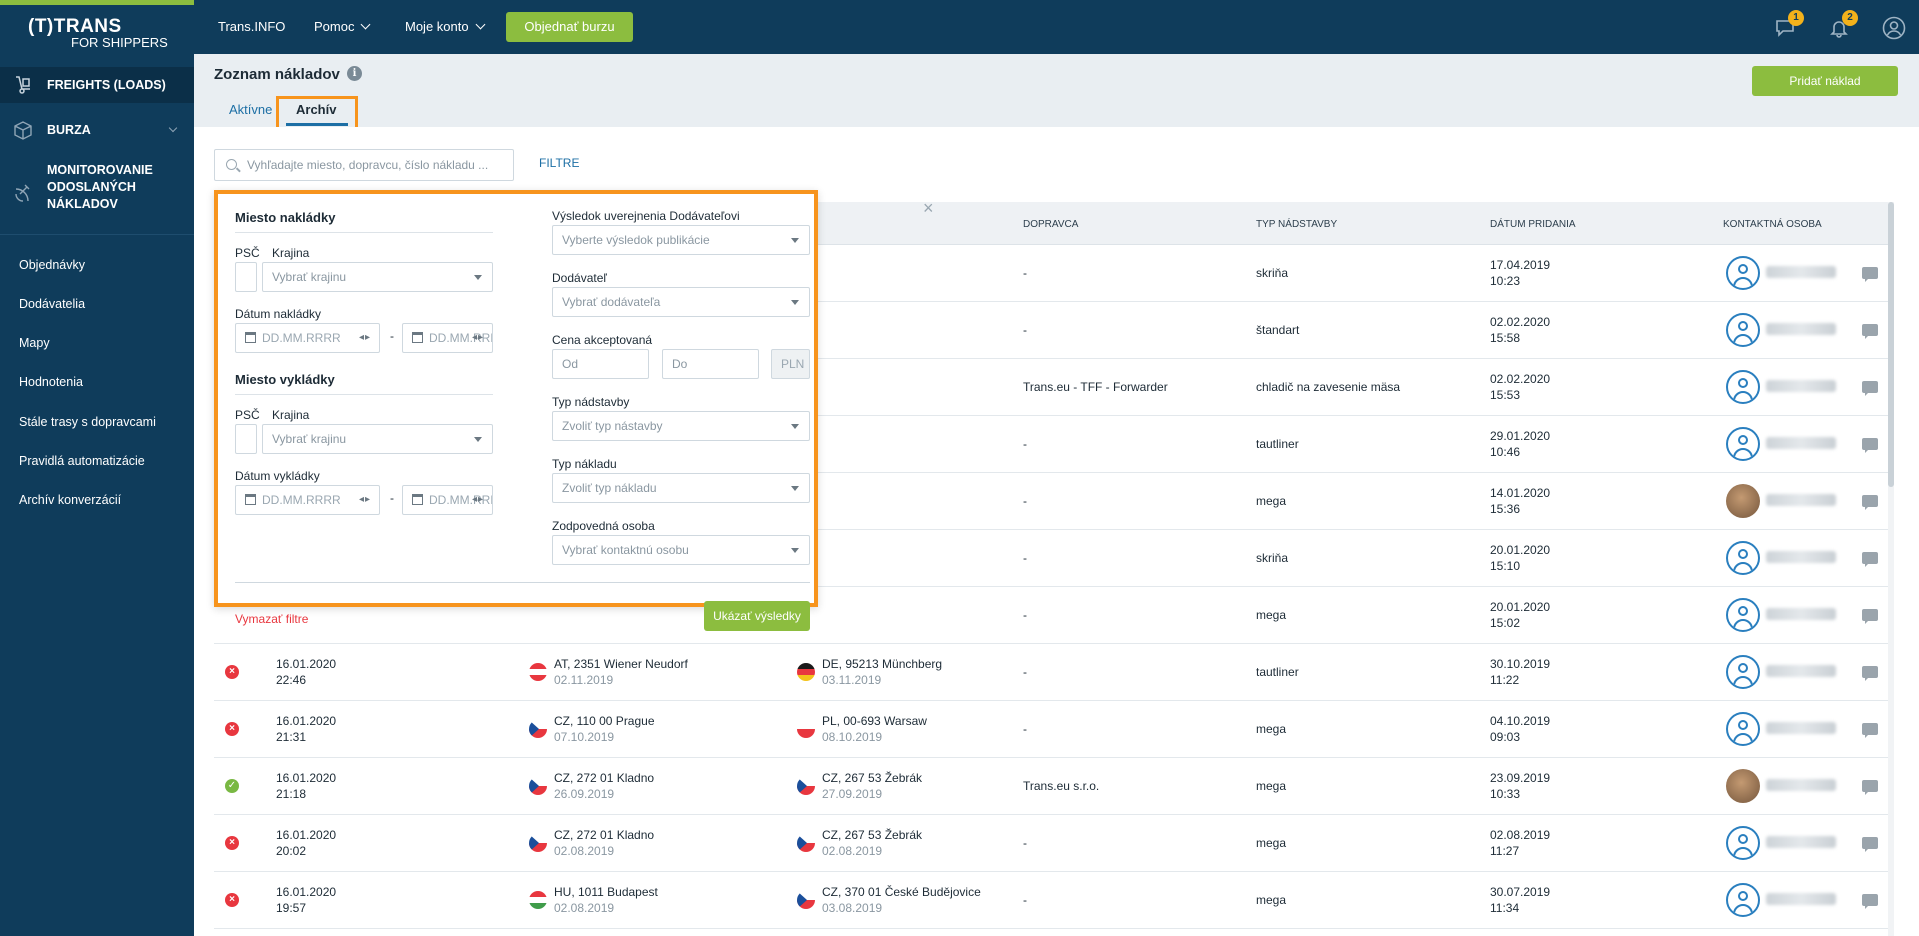 The image size is (1919, 936). What do you see at coordinates (271, 619) in the screenshot?
I see `clear-filters-link: Vymazať filtre` at bounding box center [271, 619].